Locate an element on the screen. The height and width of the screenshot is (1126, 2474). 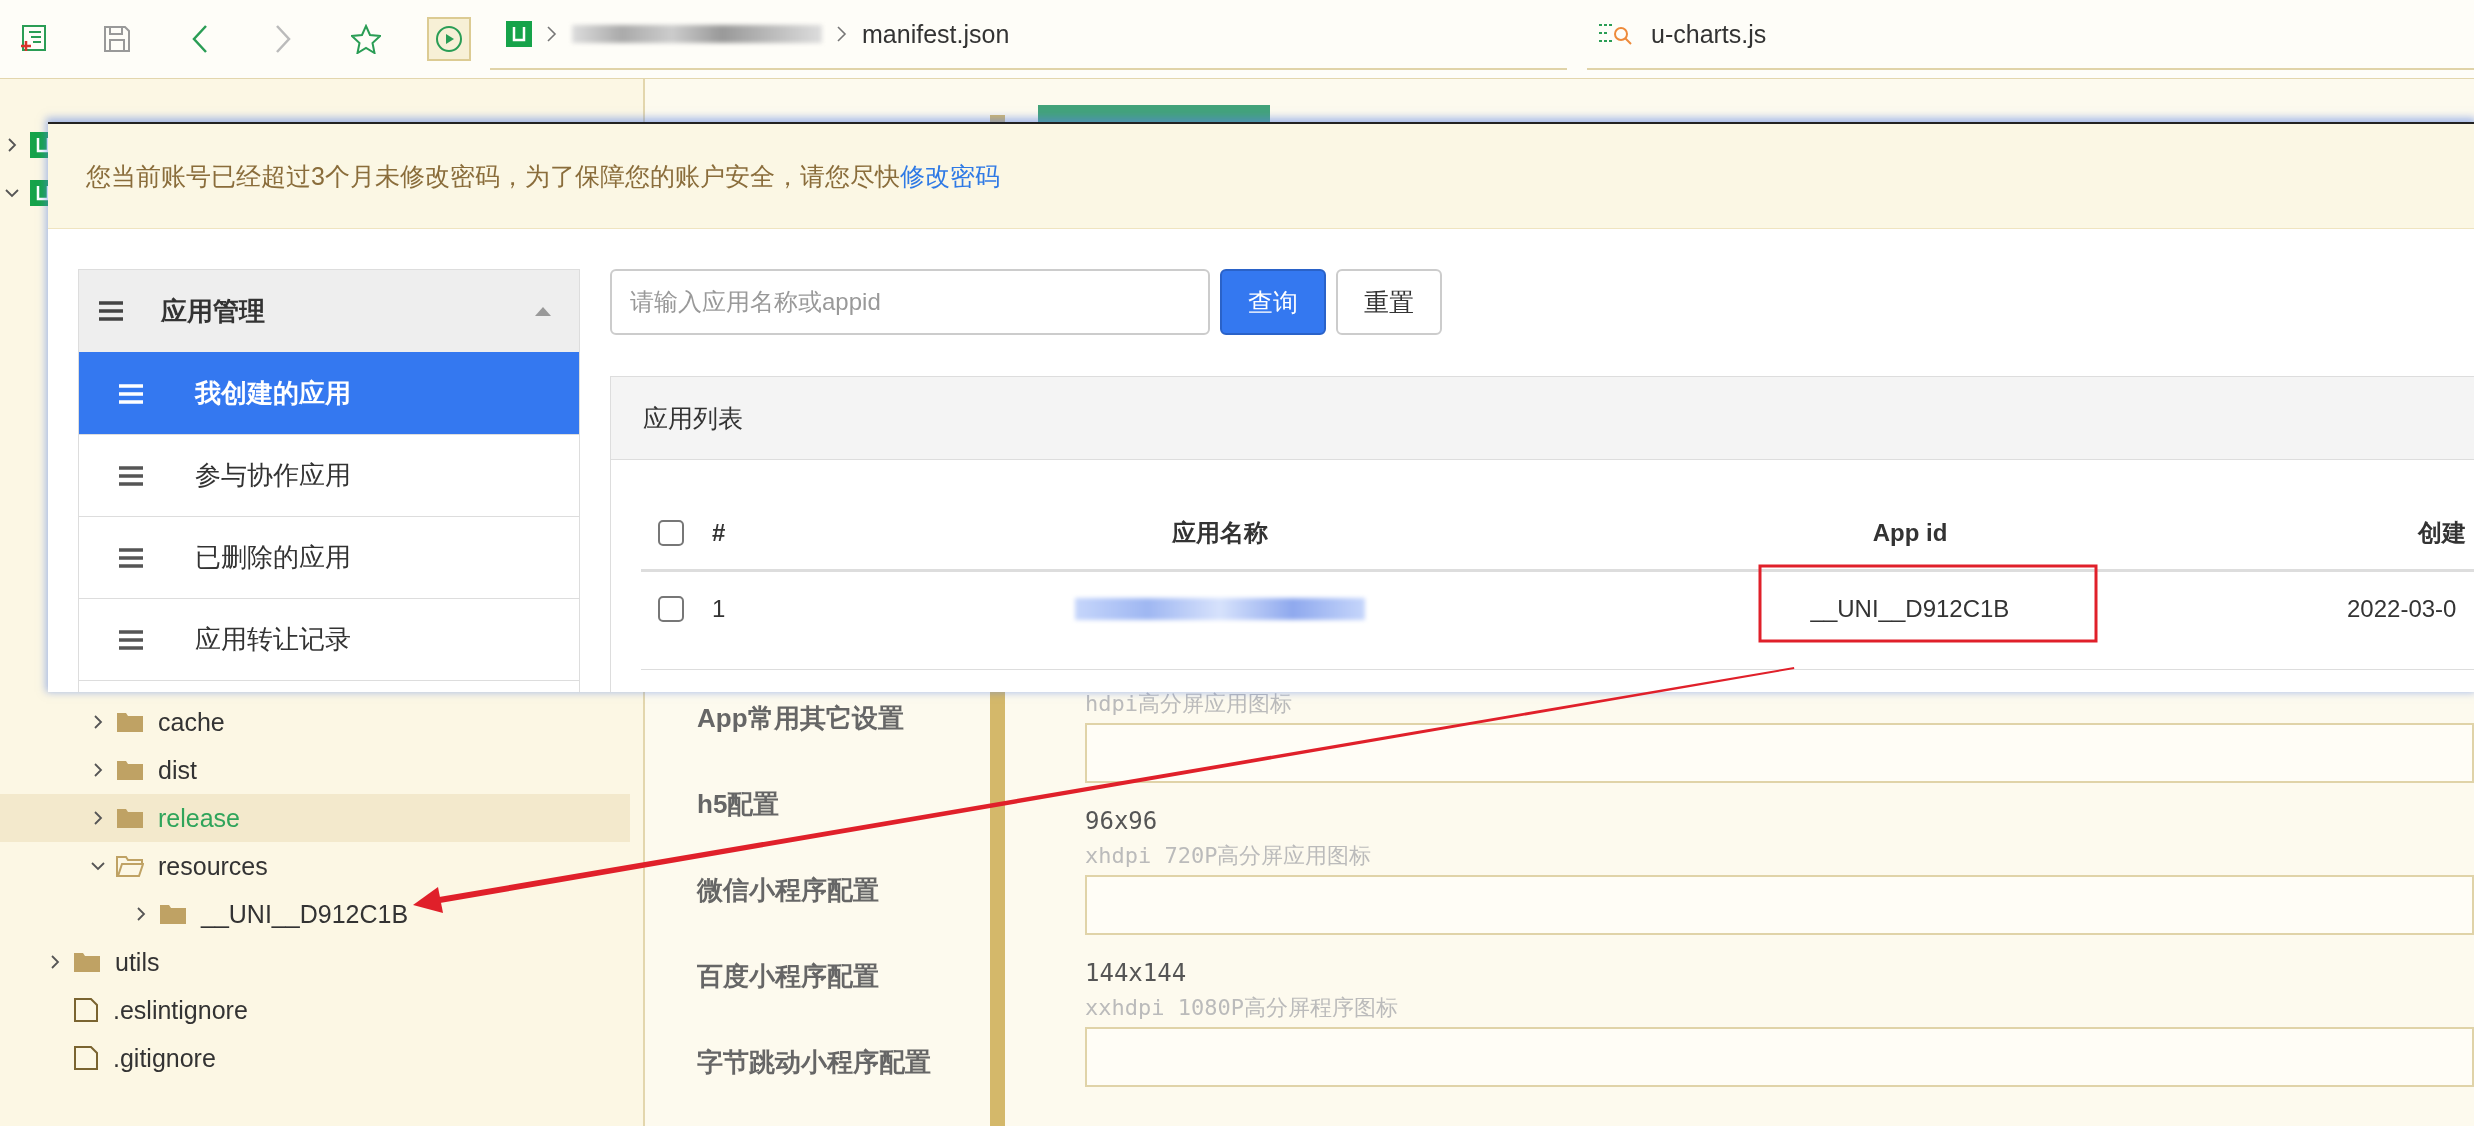
password-notice: 您当前账号已经超过3个月未修改密码，为了保障您的账户安全，请您尽快修改密码 is located at coordinates (543, 176).